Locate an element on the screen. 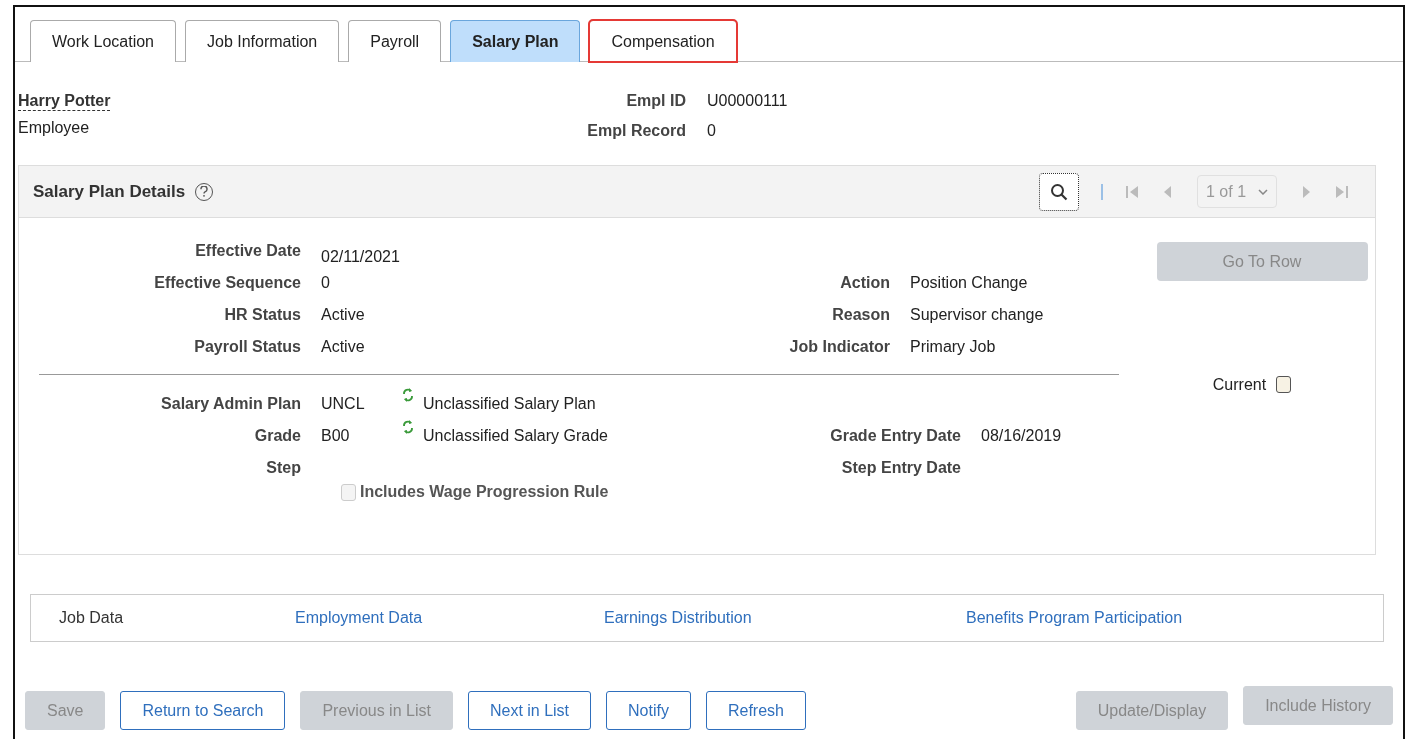 This screenshot has width=1414, height=739. field-value: 08/16/2019 is located at coordinates (1022, 436).